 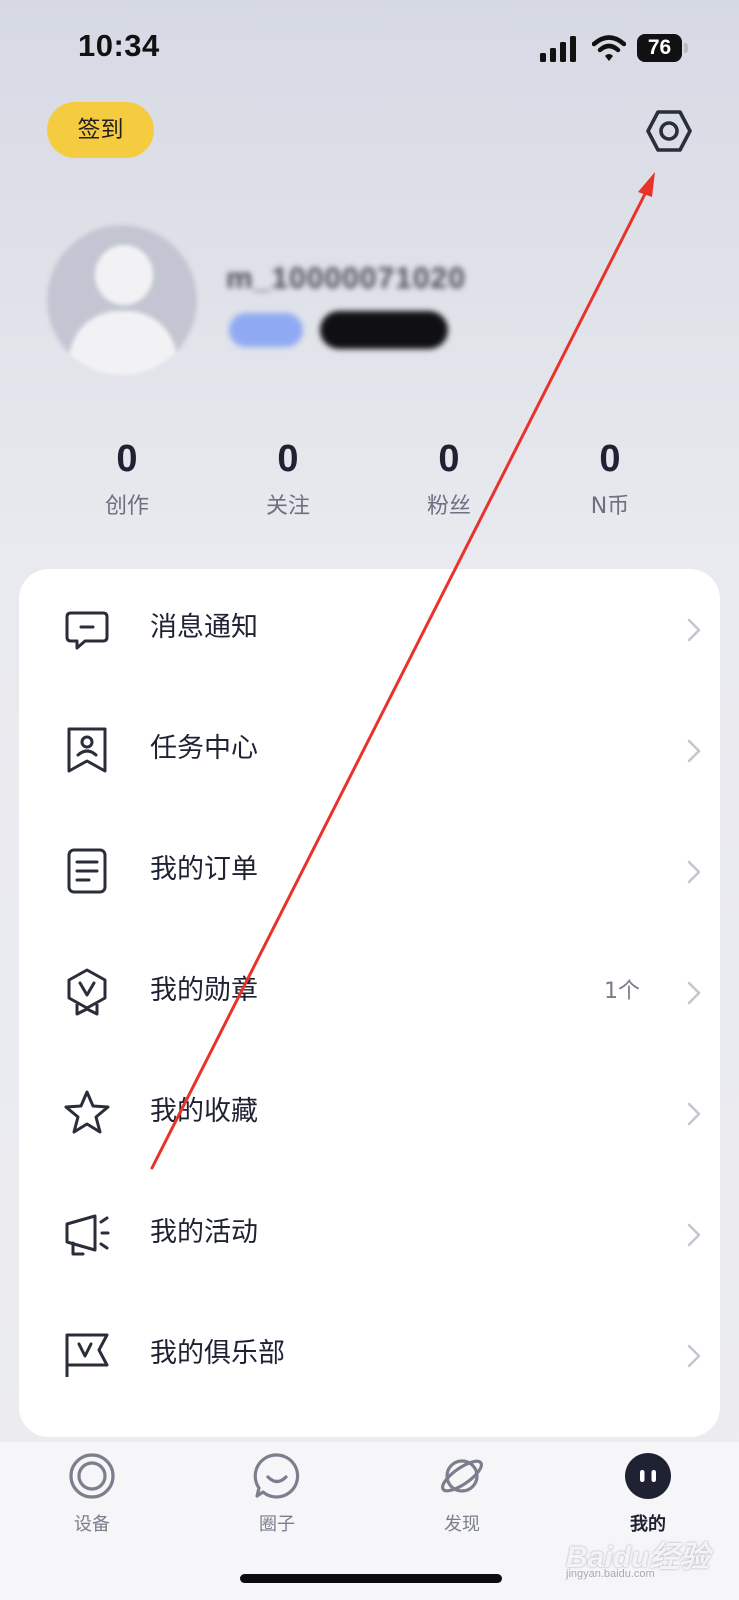 What do you see at coordinates (648, 1476) in the screenshot?
I see `profile-face-icon` at bounding box center [648, 1476].